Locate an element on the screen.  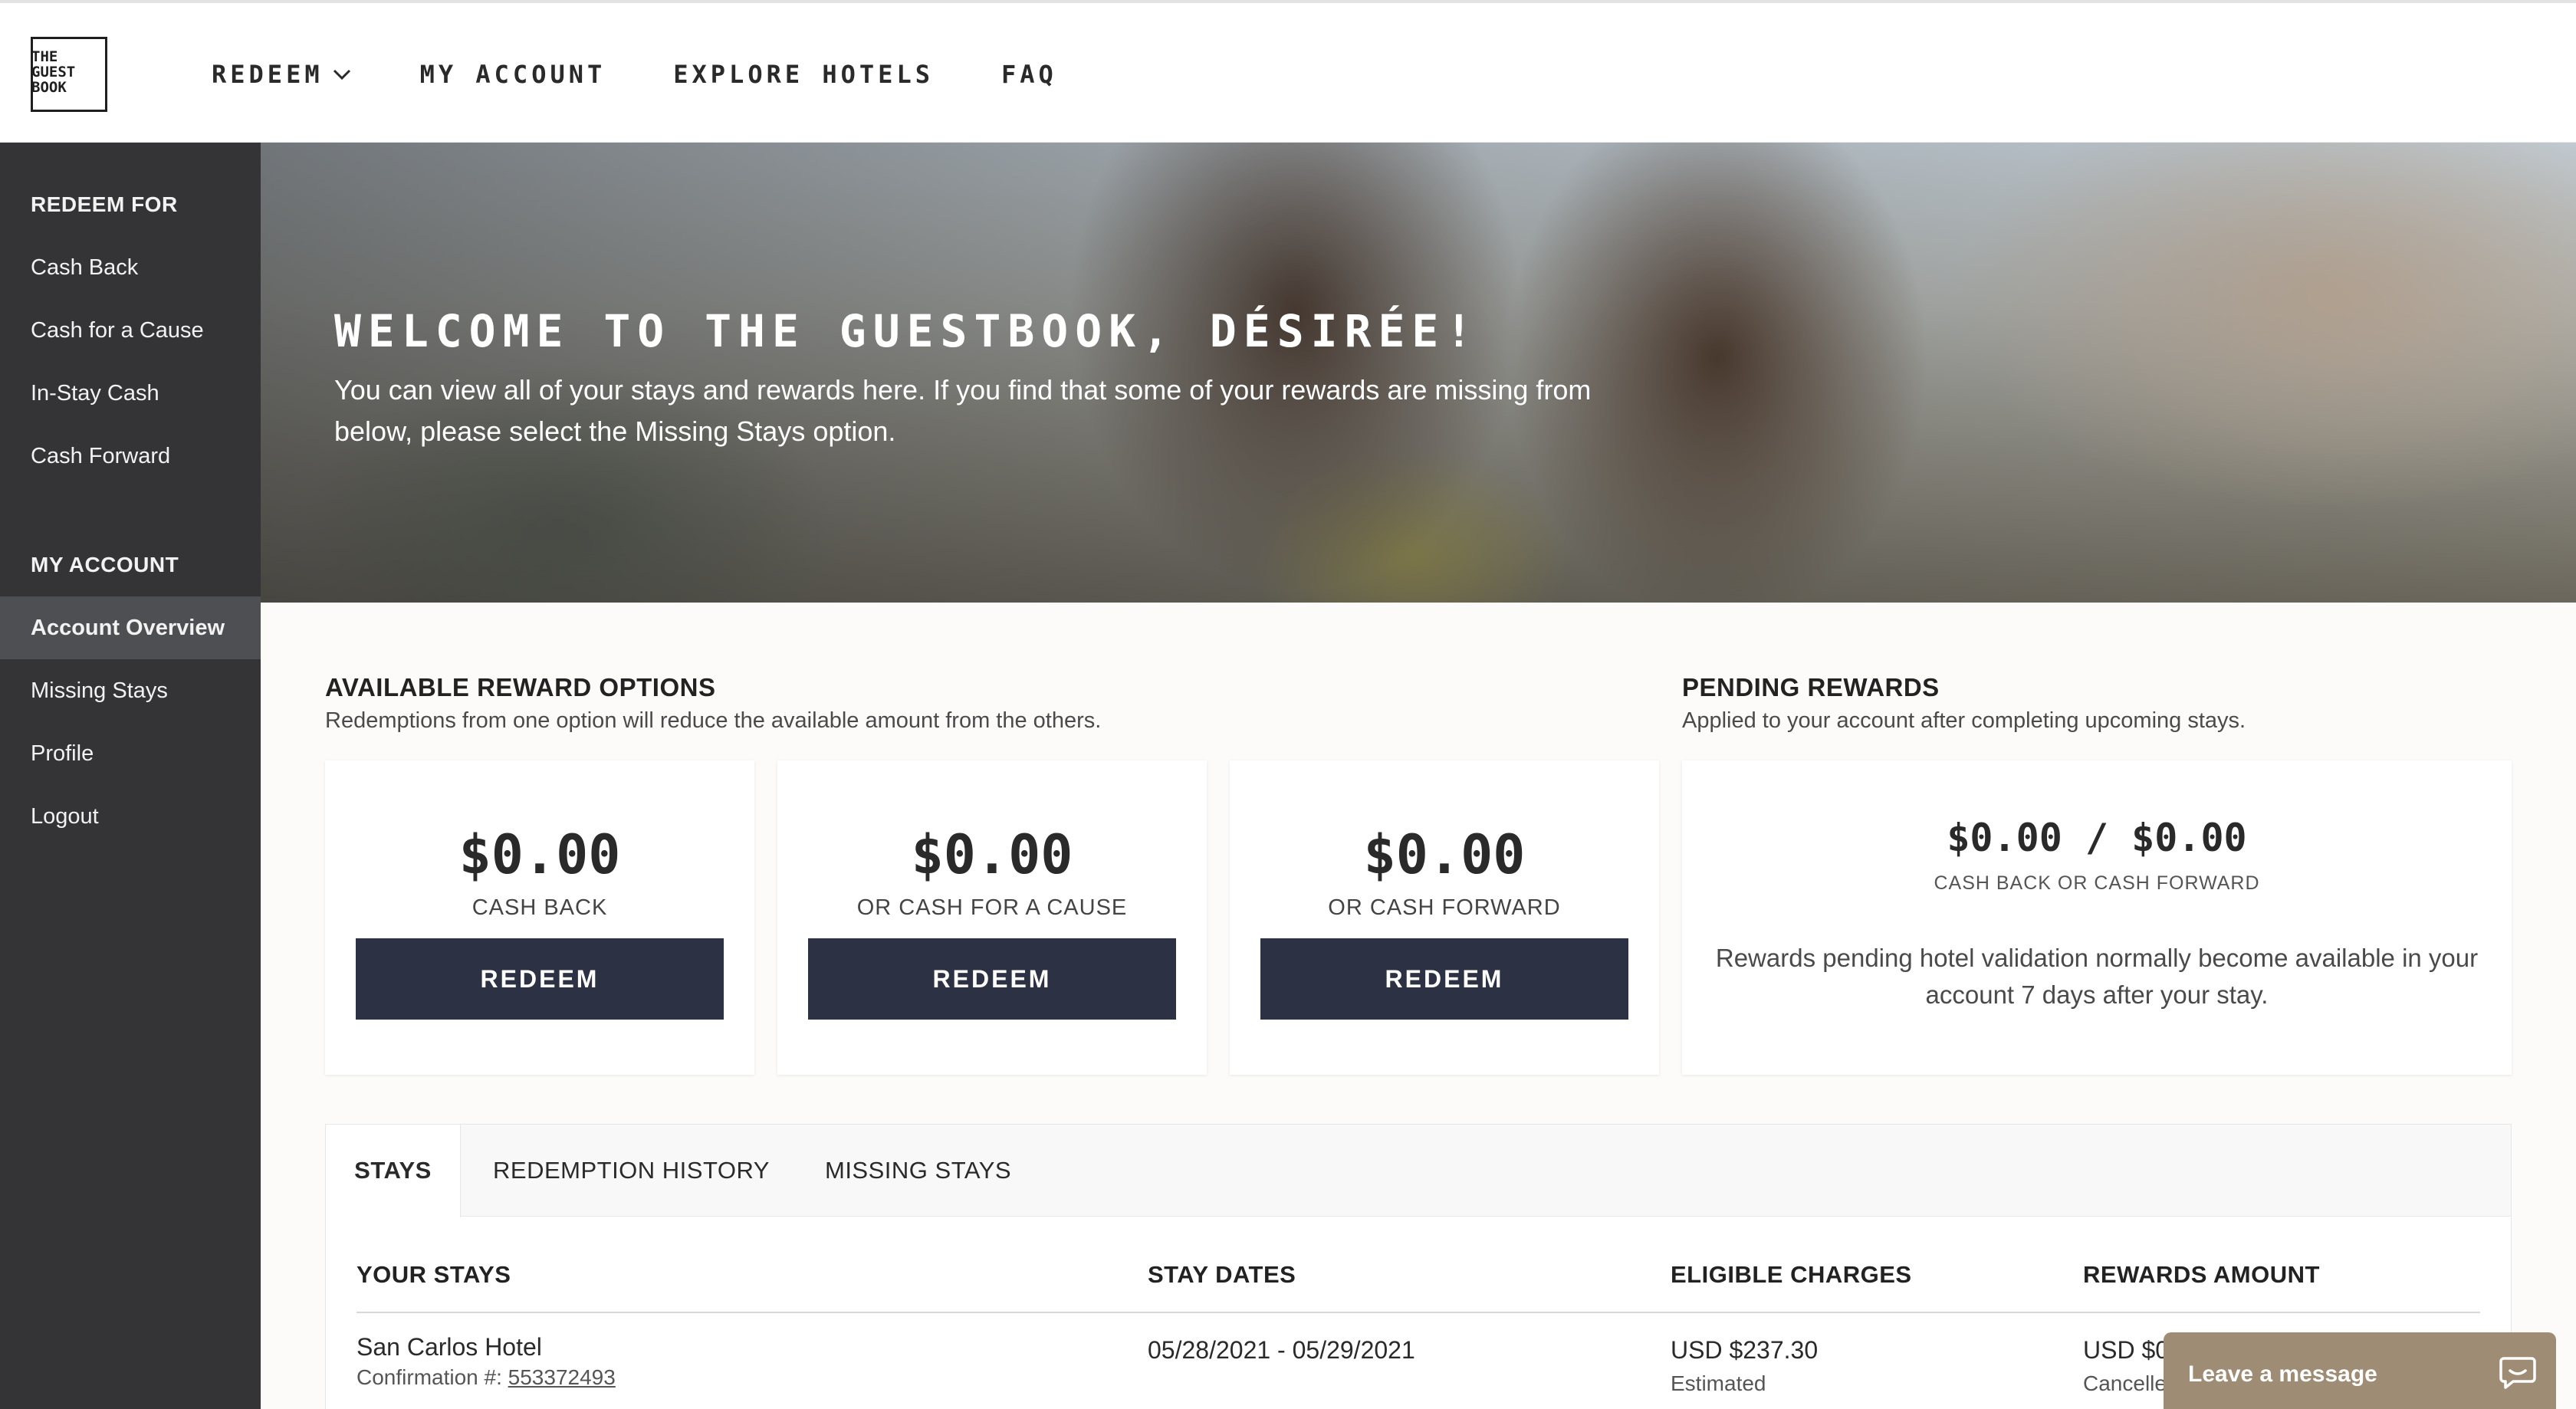
confirmation-link: 553372493 is located at coordinates (562, 1377).